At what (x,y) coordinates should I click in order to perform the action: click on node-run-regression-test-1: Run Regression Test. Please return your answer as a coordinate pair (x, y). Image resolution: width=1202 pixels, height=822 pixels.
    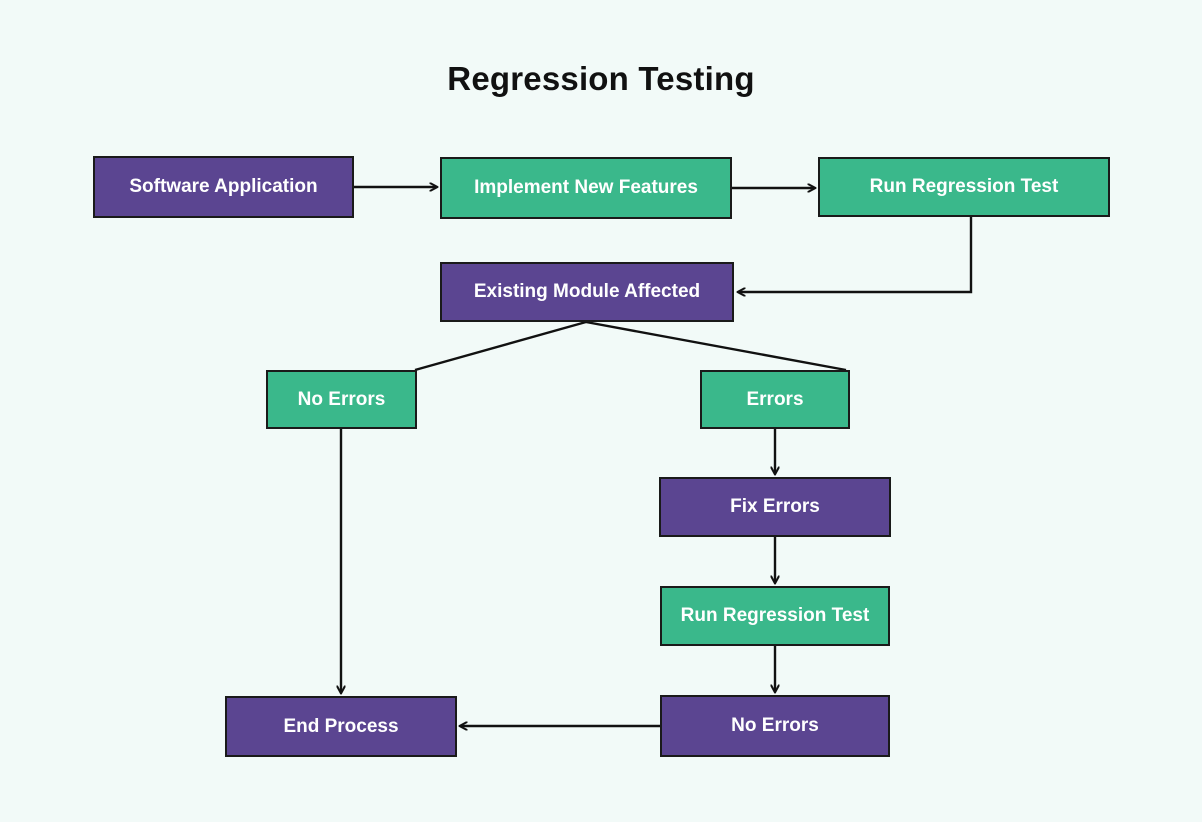
    Looking at the image, I should click on (964, 187).